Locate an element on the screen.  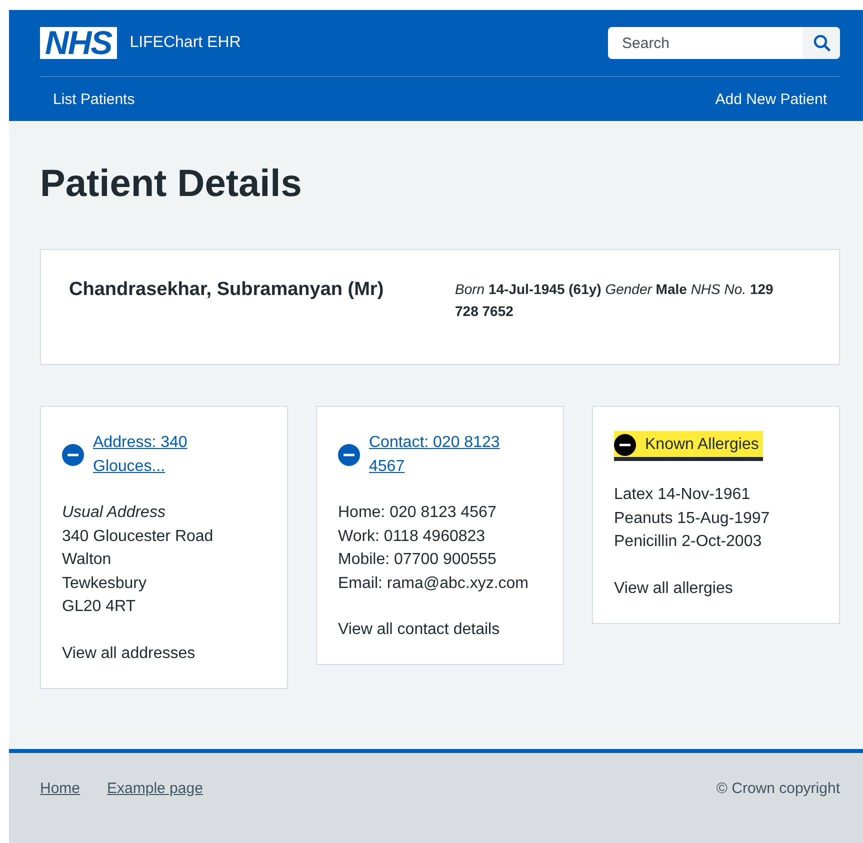
nhs-logo: NHS is located at coordinates (78, 43).